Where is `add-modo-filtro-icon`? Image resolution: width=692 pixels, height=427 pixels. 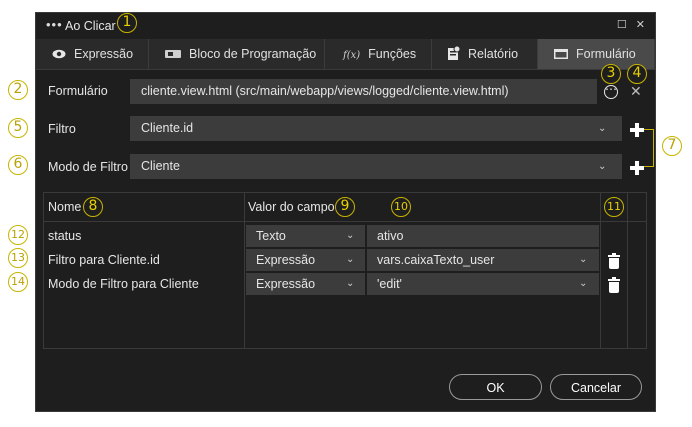 add-modo-filtro-icon is located at coordinates (637, 168).